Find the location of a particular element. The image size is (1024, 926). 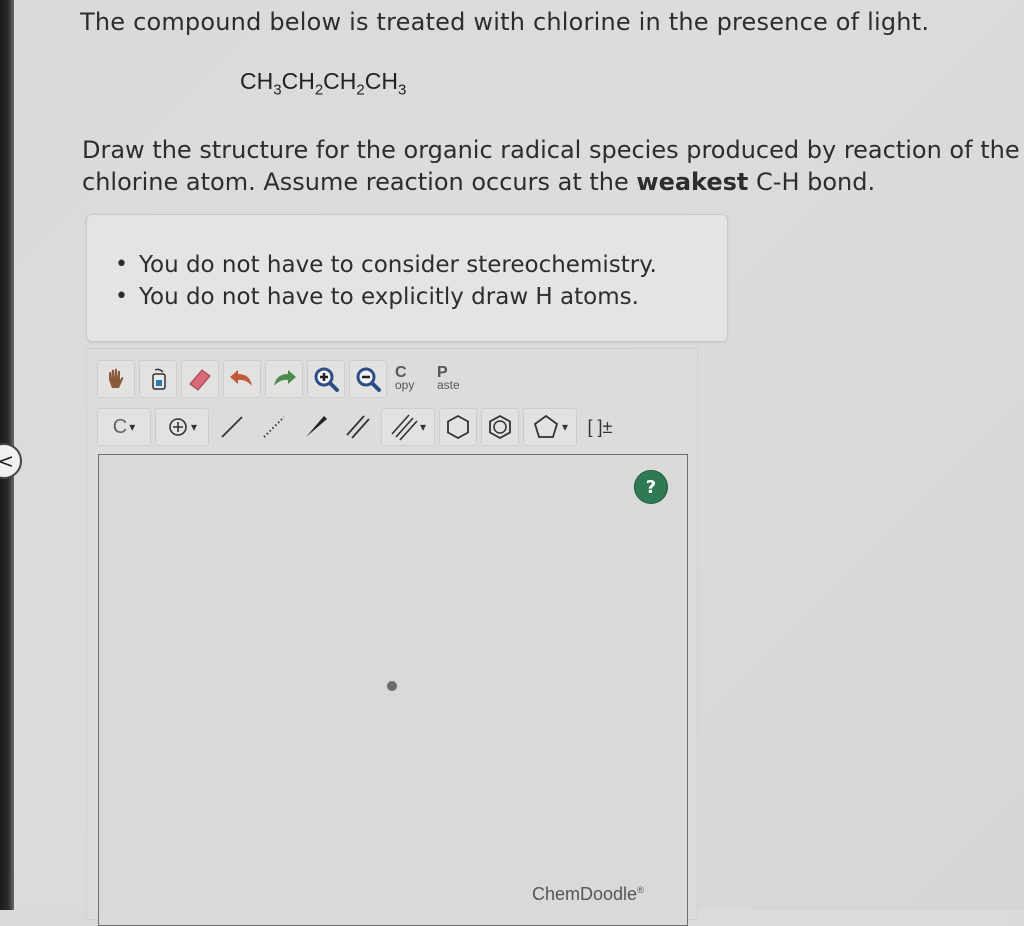

canvas-cursor-dot is located at coordinates (392, 686).